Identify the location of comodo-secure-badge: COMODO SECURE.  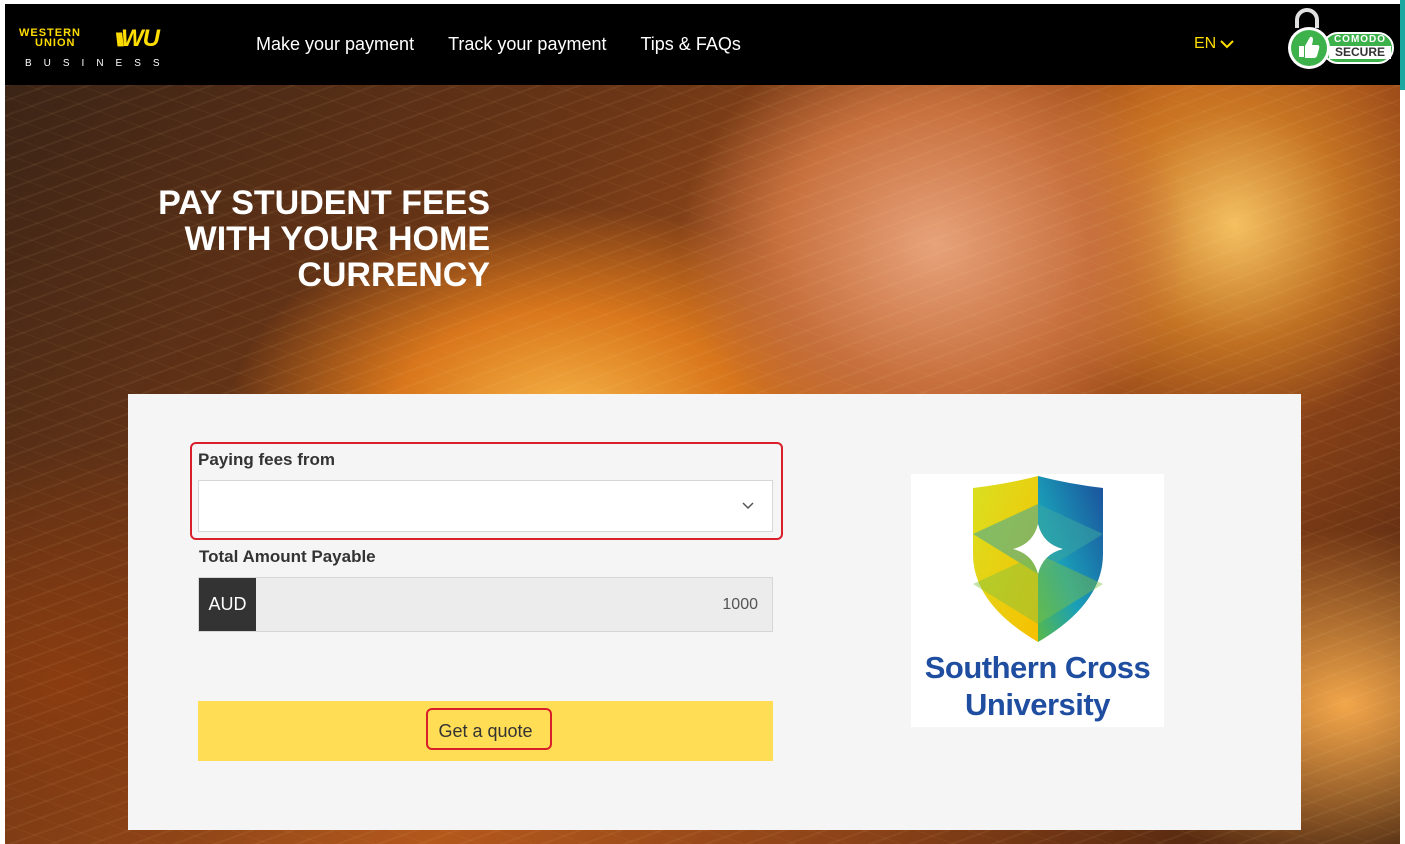
(1340, 39).